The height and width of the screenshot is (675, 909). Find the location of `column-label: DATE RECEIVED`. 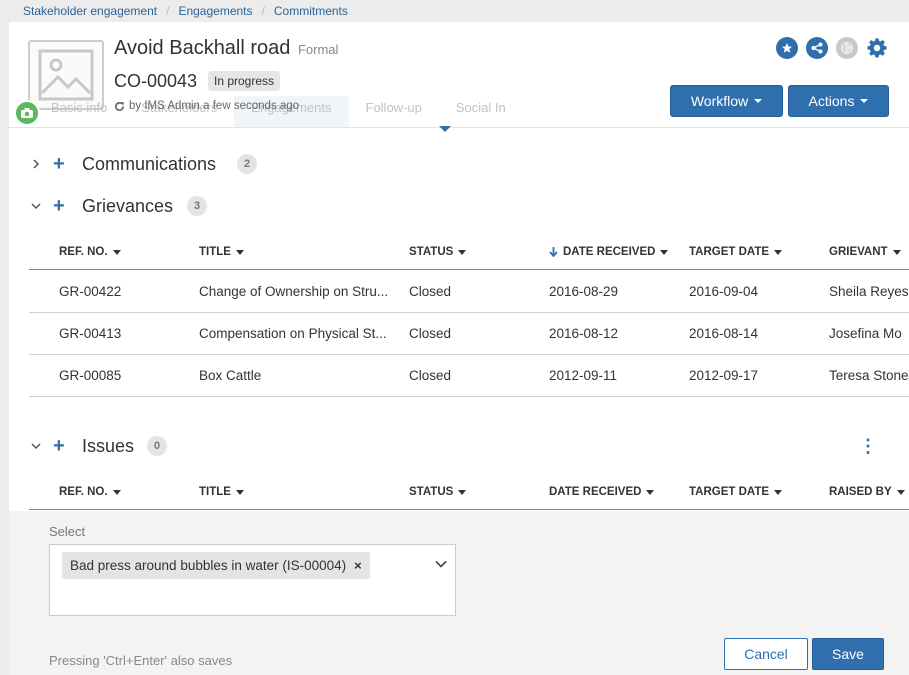

column-label: DATE RECEIVED is located at coordinates (609, 252).